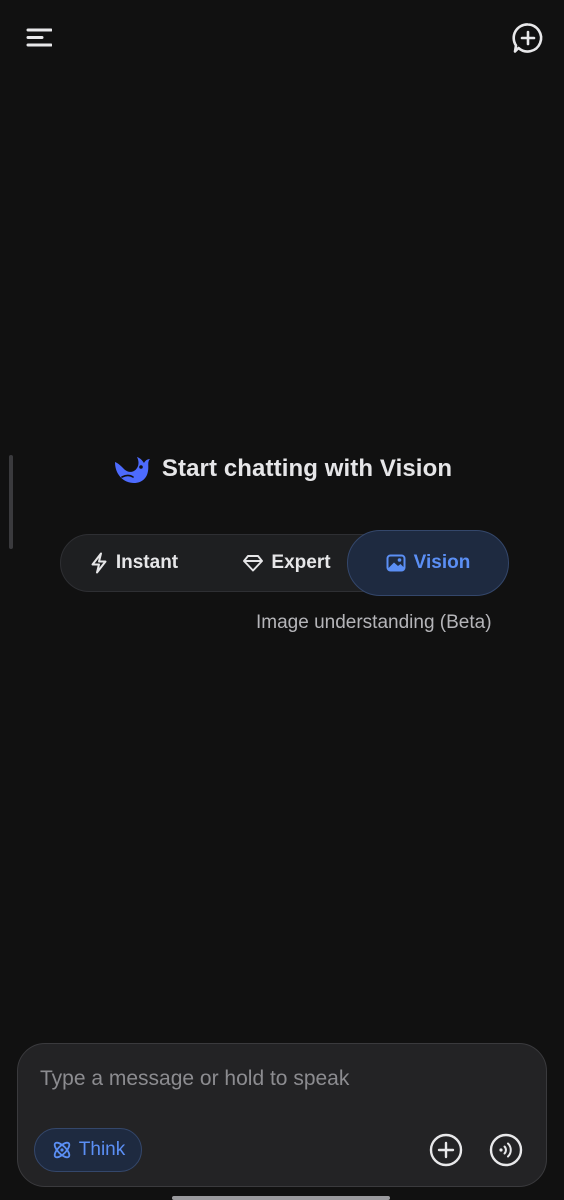 The width and height of the screenshot is (564, 1200). I want to click on new-chat-button, so click(528, 38).